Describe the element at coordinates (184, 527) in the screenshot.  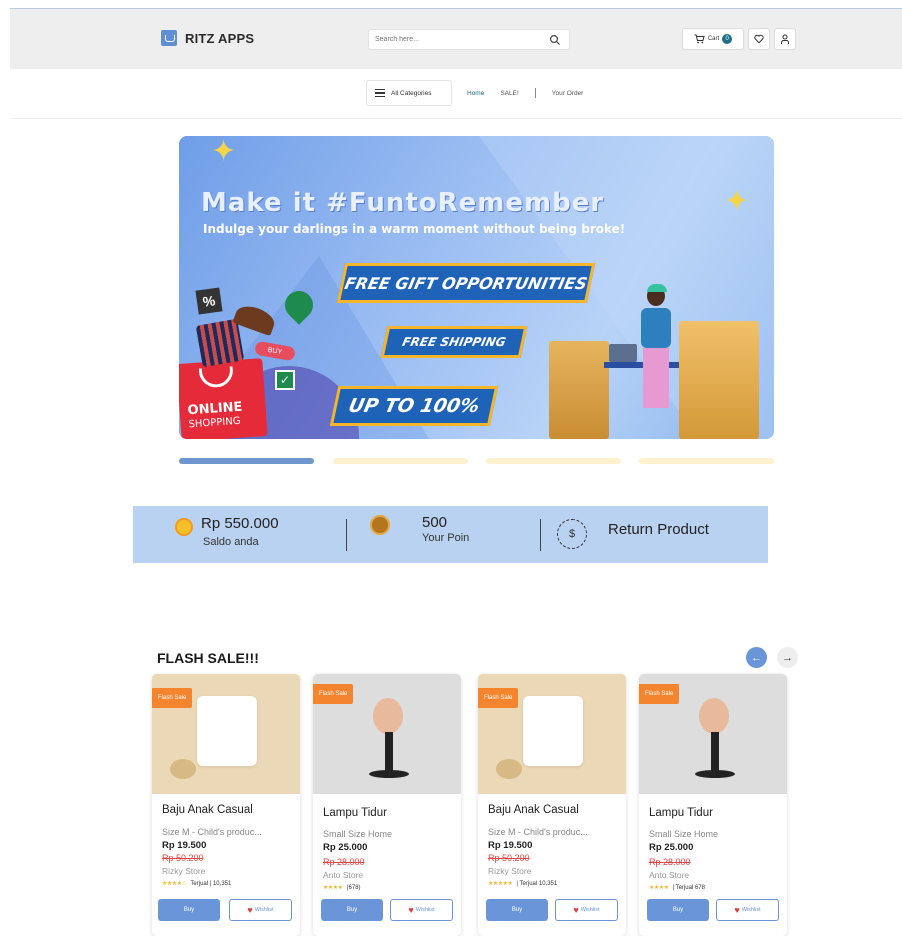
I see `balance-coin-icon` at that location.